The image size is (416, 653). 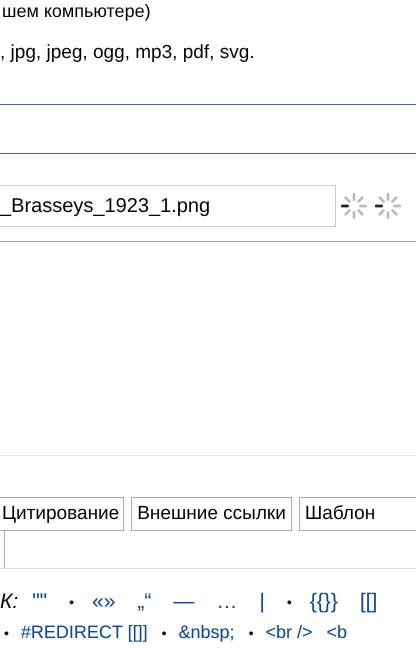 I want to click on insert-char-link: |, so click(x=262, y=602).